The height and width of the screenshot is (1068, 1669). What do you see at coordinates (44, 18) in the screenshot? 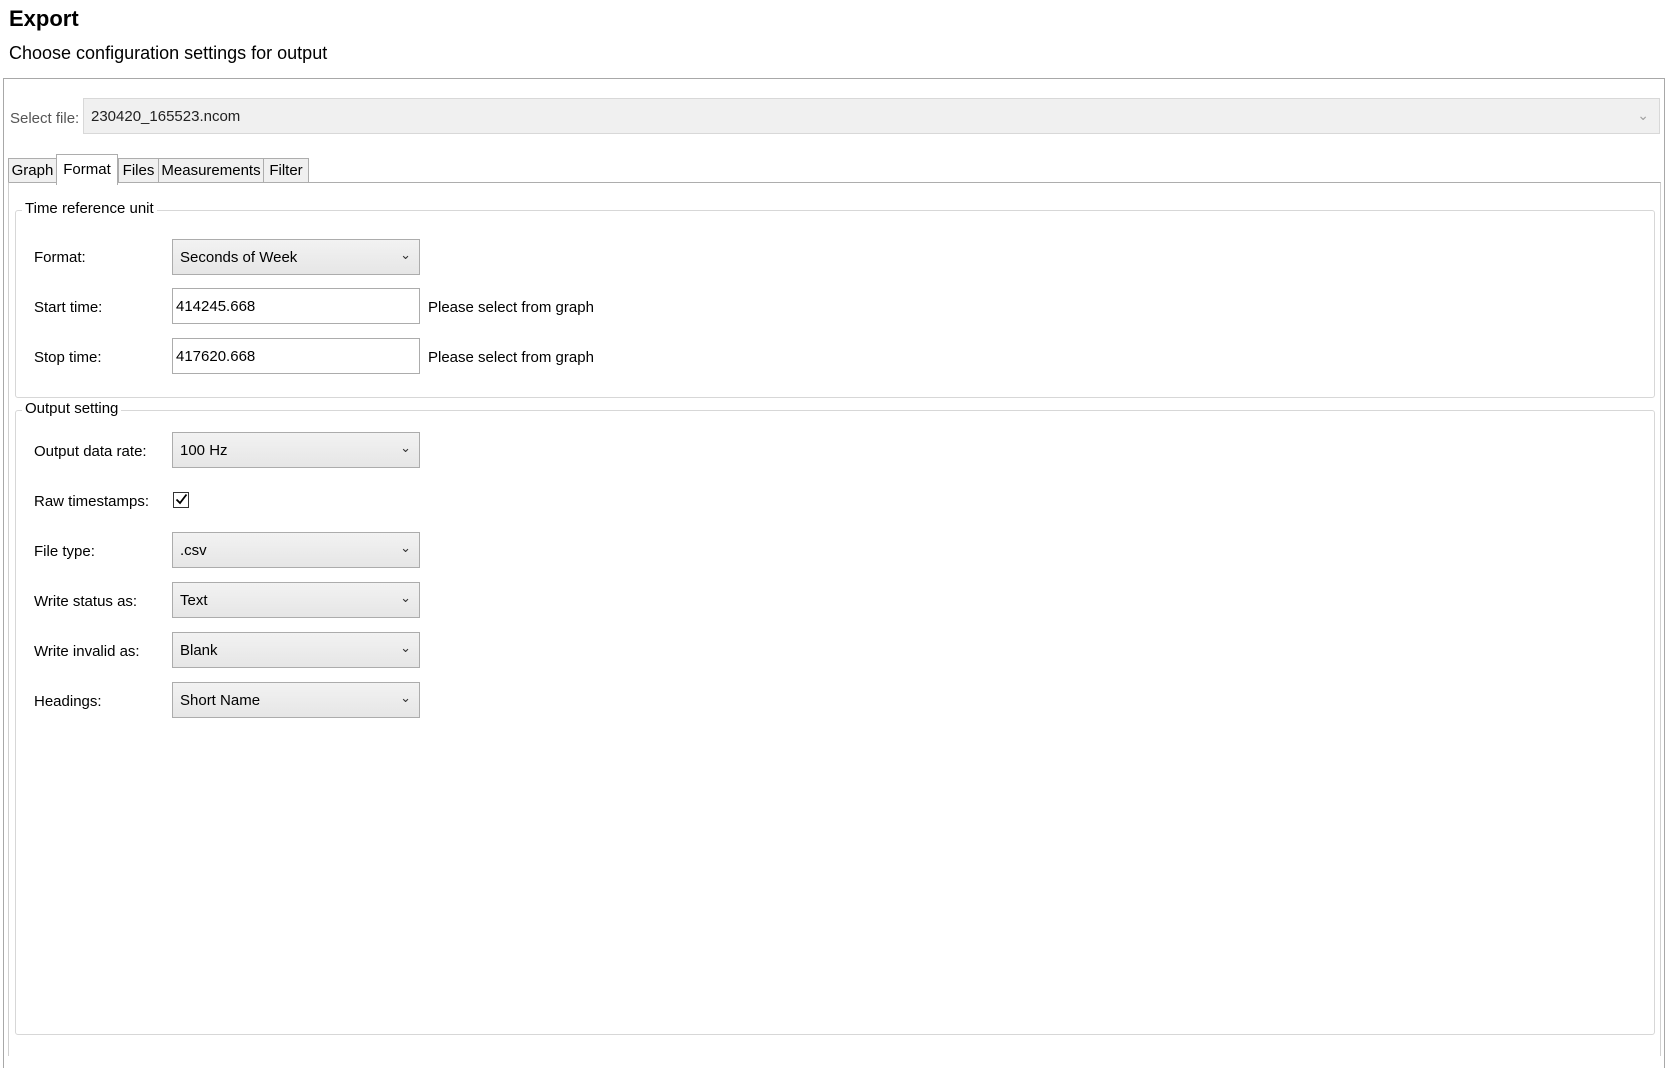
I see `page-title: Export` at bounding box center [44, 18].